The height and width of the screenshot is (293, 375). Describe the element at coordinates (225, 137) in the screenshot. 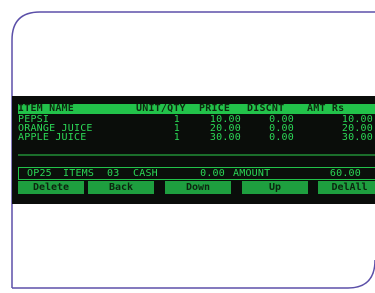

I see `item-price: 30.00` at that location.